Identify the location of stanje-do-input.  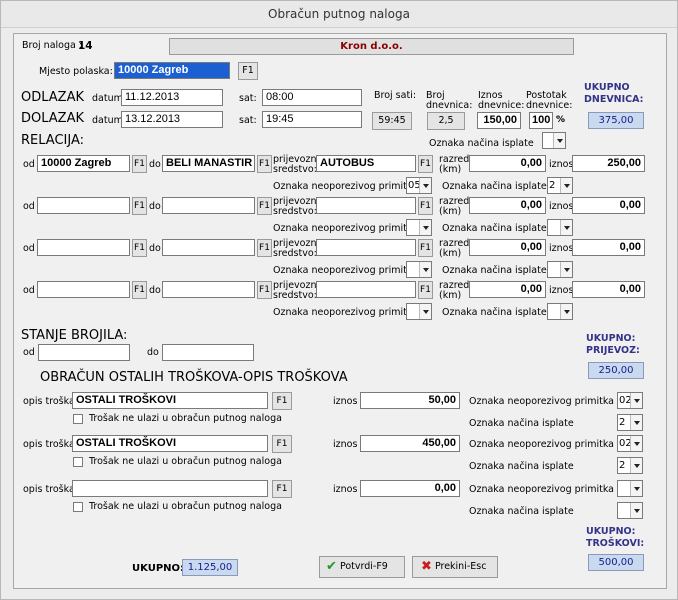
(208, 352).